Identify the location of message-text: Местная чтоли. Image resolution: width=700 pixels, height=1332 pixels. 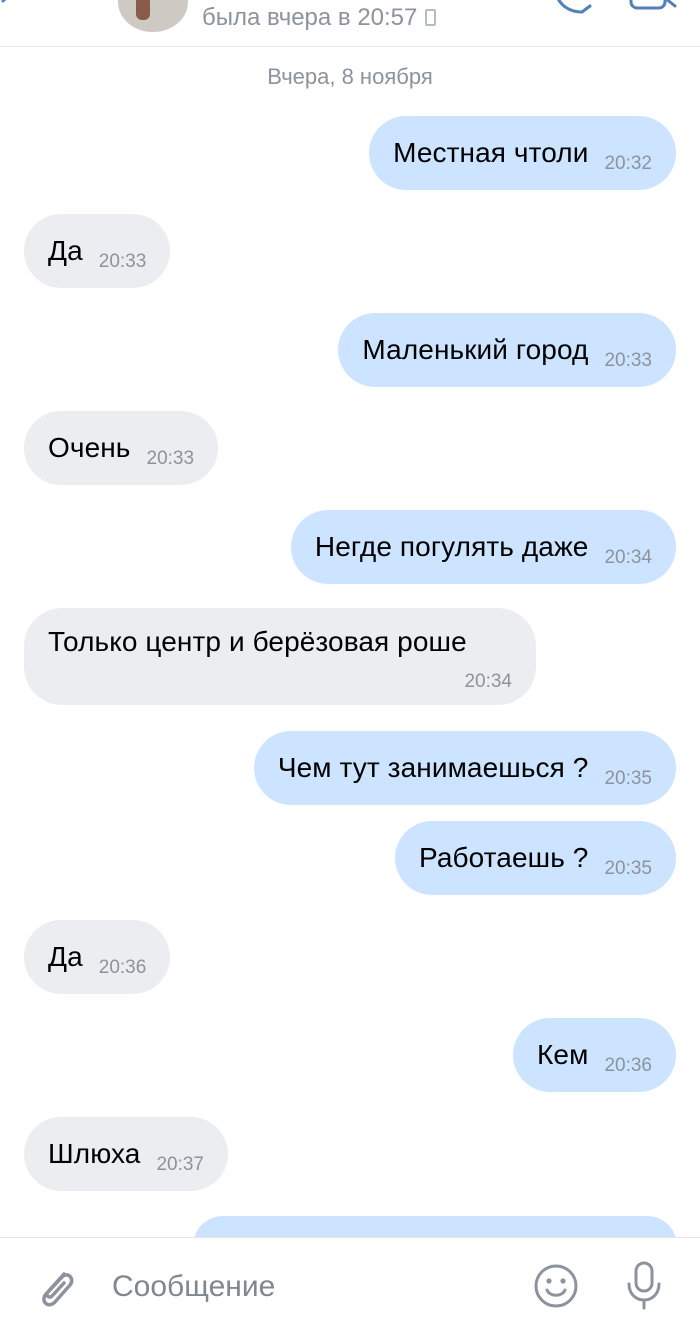
(491, 152).